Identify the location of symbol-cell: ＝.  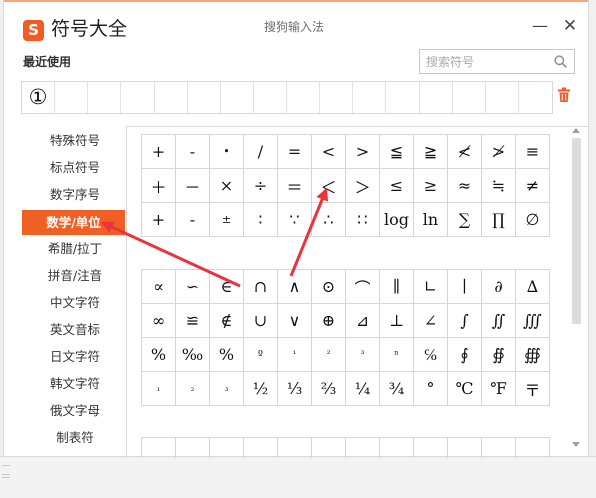
(295, 186).